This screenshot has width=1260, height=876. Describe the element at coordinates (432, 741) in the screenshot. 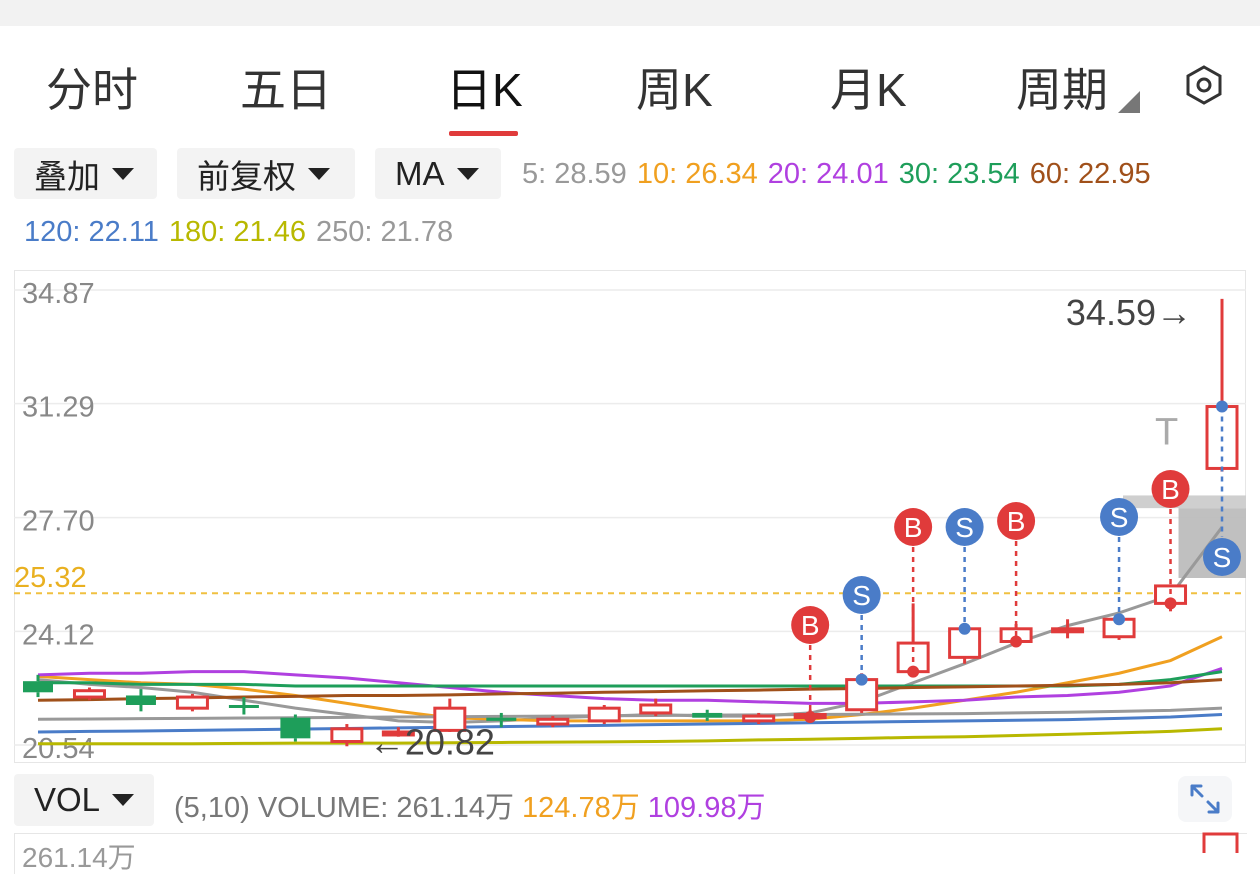

I see `min-price-label: ←20.82` at that location.